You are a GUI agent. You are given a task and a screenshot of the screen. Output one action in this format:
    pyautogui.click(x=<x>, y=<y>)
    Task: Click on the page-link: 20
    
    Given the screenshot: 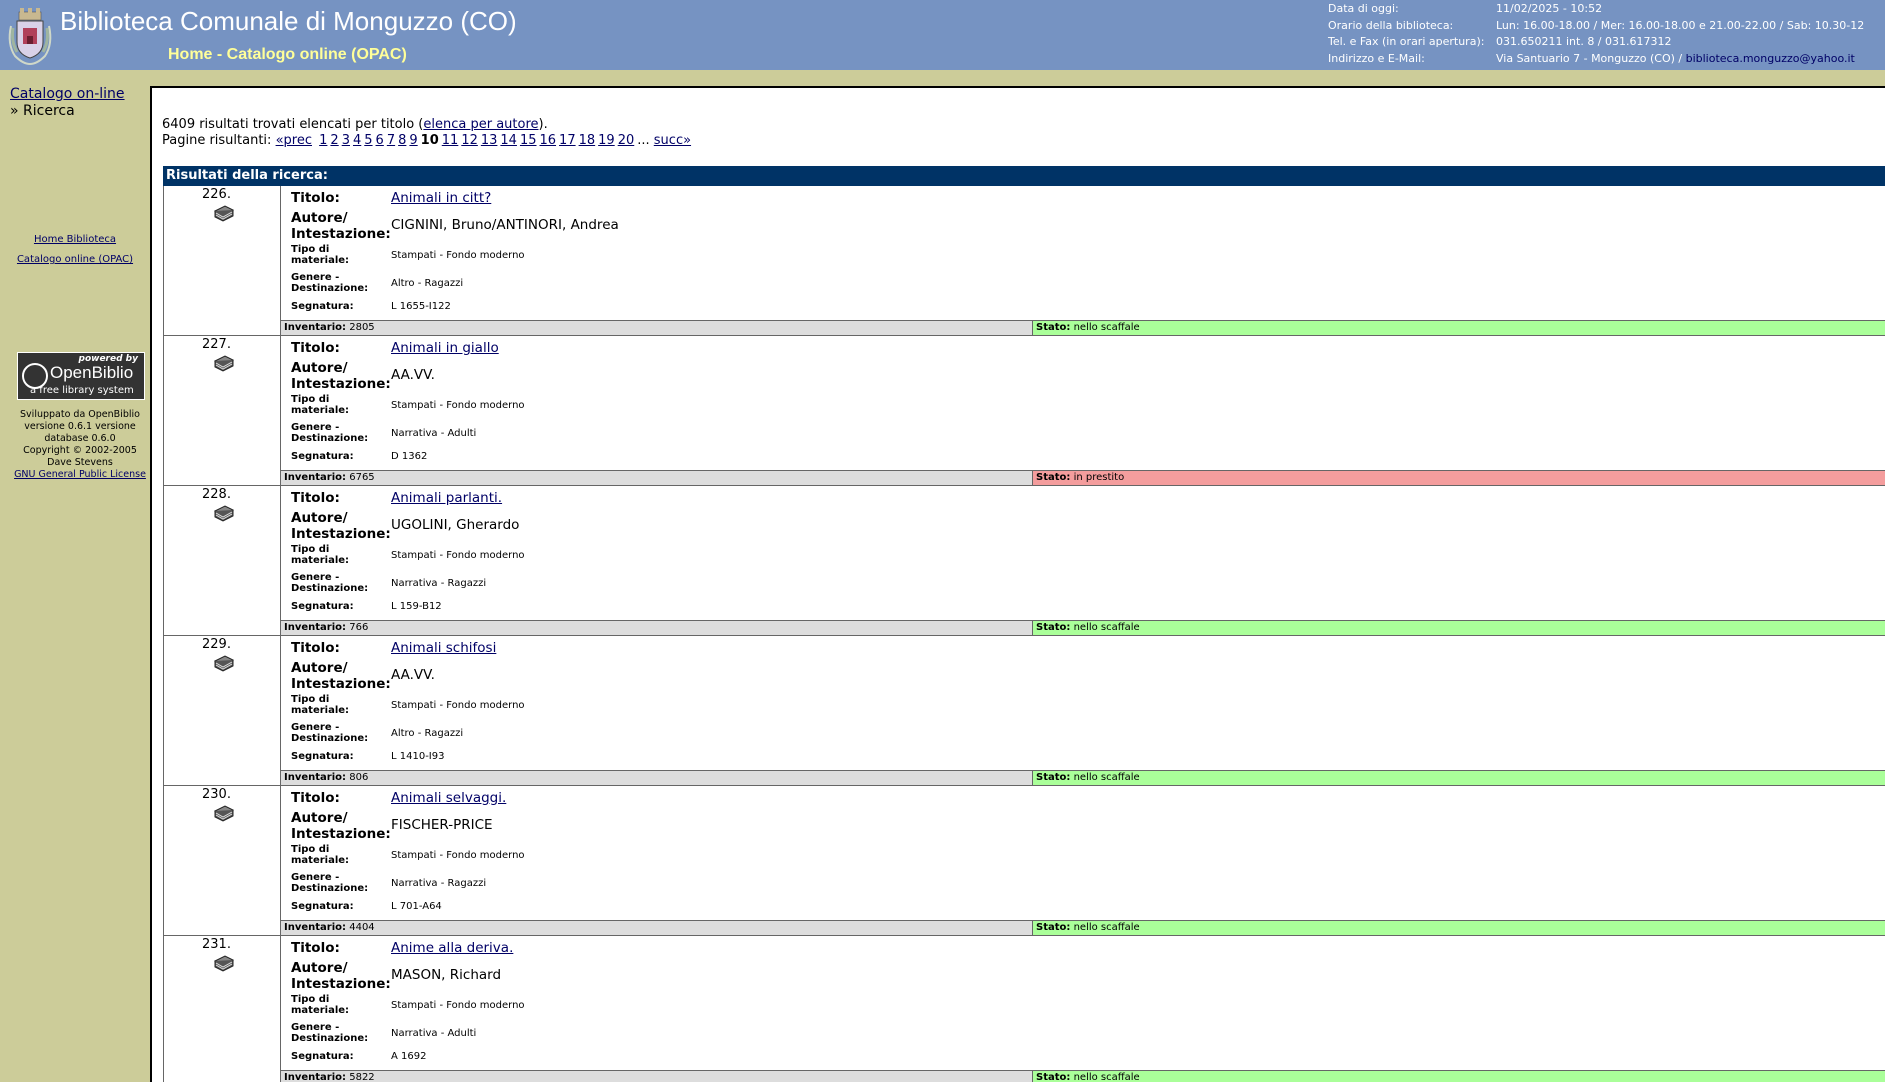 What is the action you would take?
    pyautogui.click(x=626, y=140)
    